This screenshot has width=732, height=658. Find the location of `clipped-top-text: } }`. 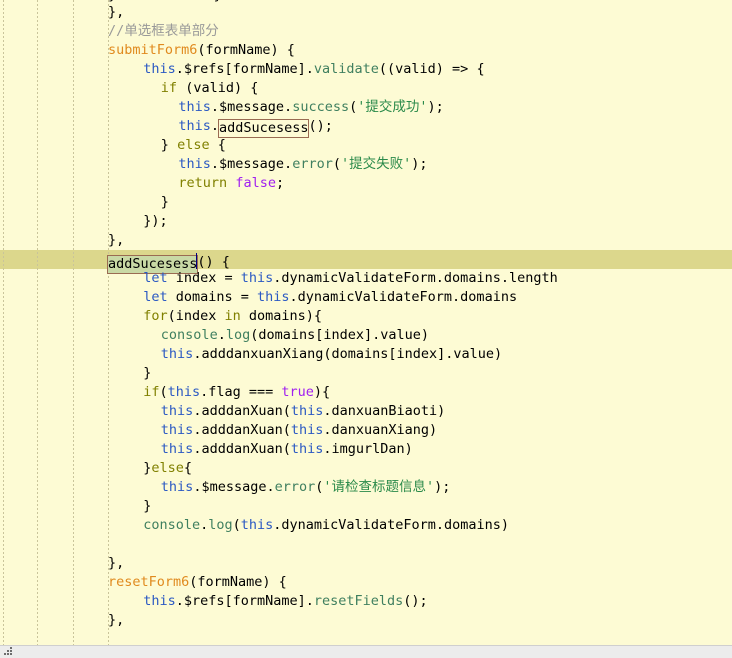

clipped-top-text: } } is located at coordinates (165, 2).